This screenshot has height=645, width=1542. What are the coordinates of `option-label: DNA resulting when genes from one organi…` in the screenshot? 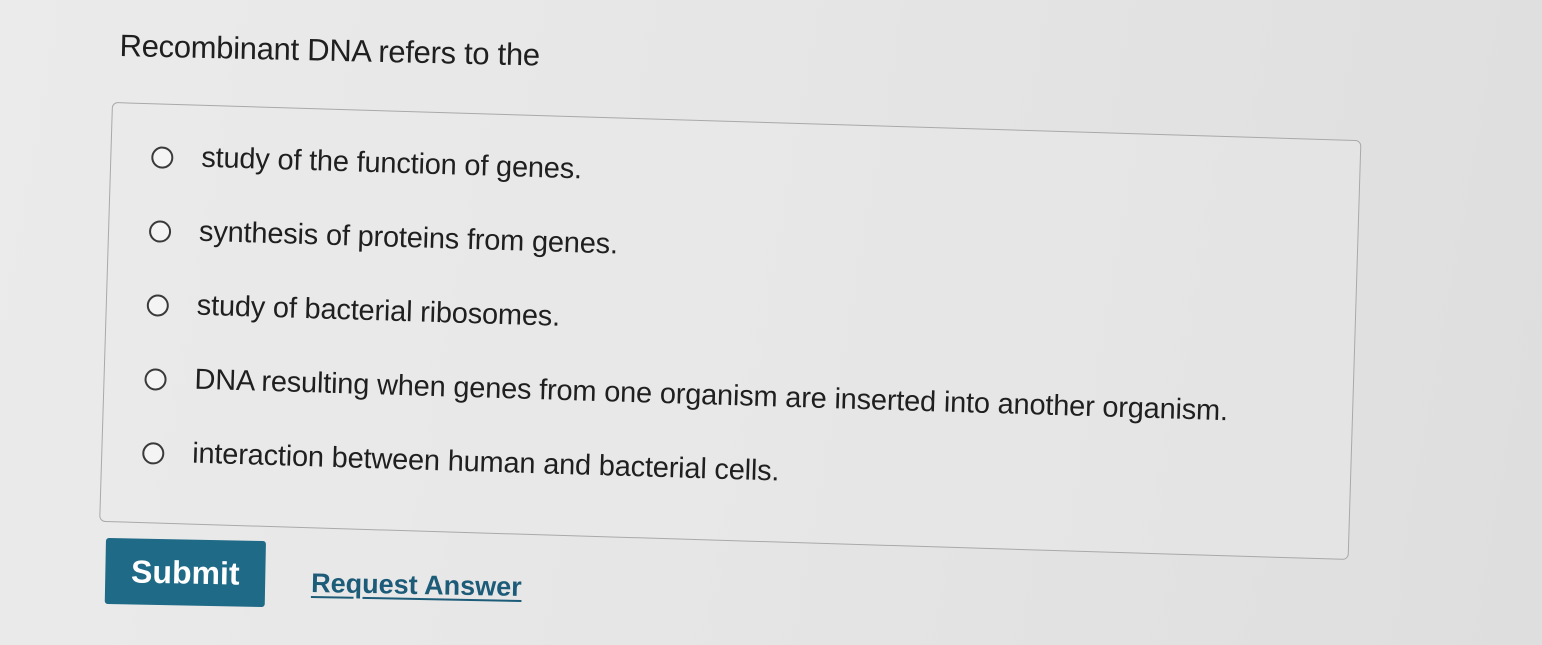 It's located at (711, 395).